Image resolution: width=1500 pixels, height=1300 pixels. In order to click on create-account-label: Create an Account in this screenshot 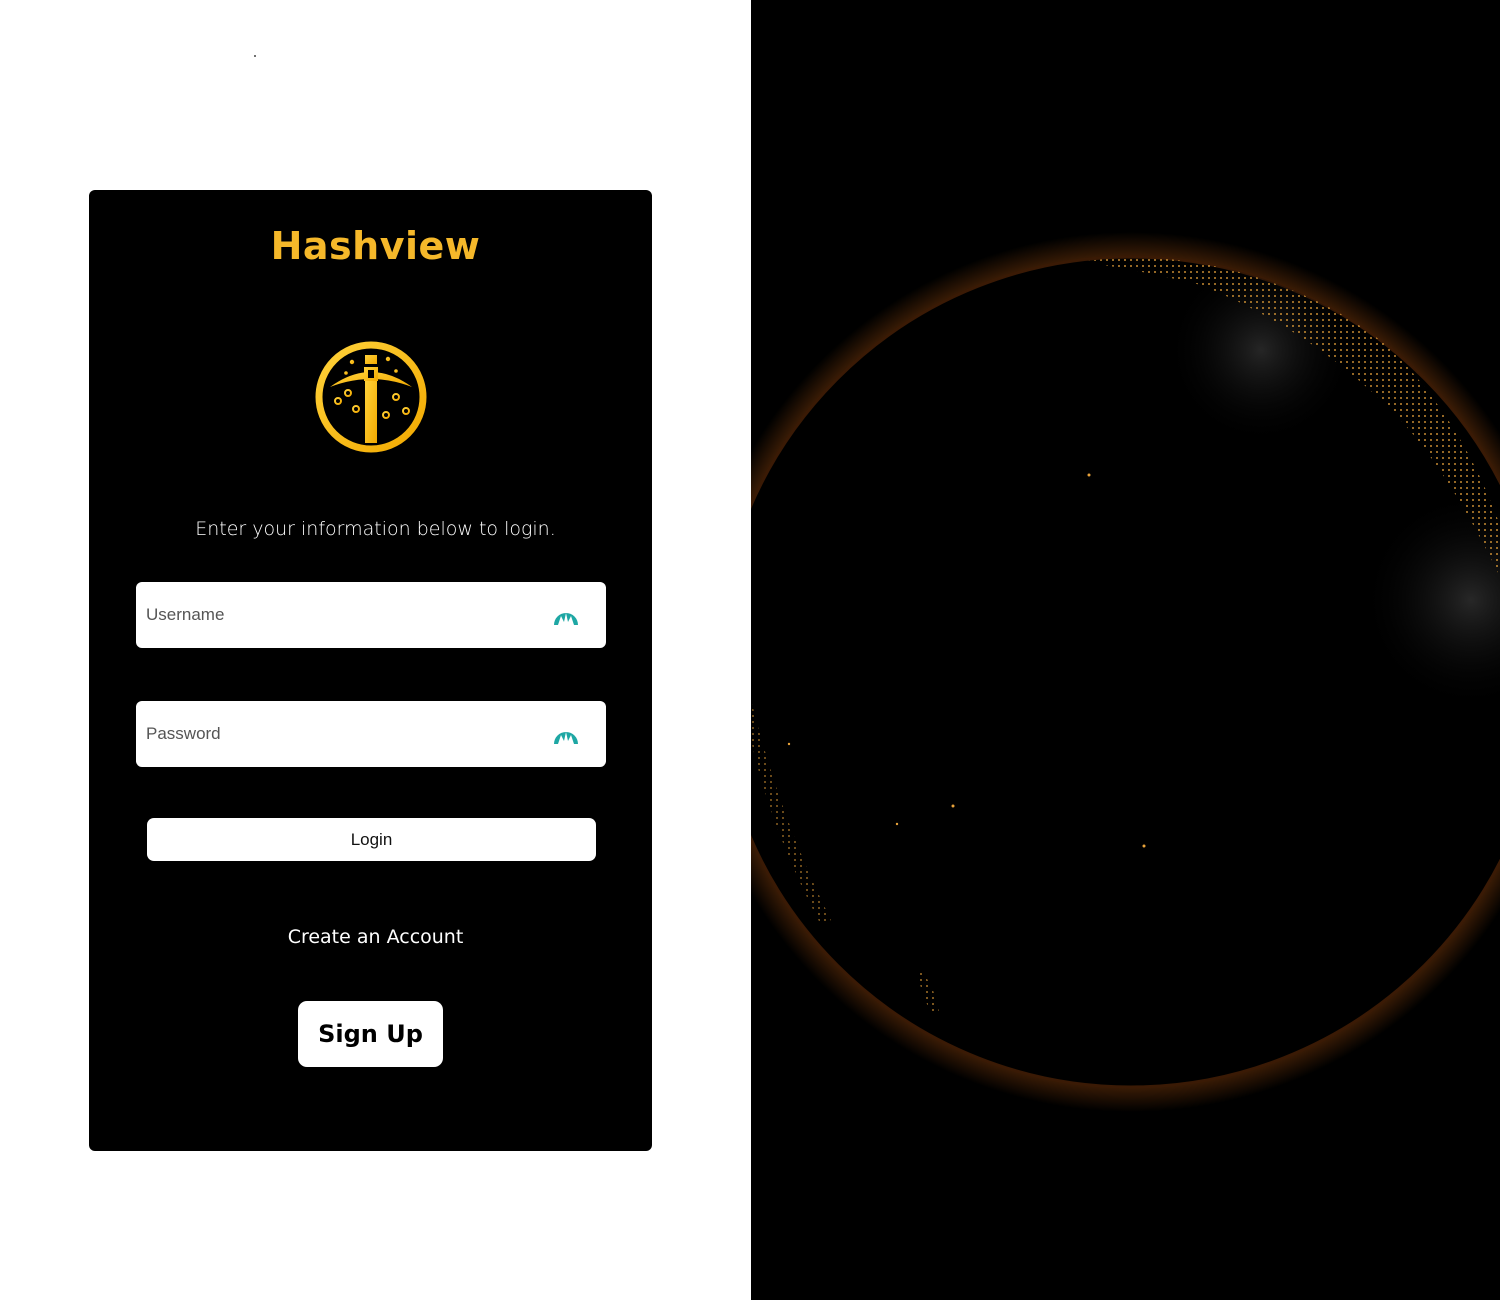, I will do `click(375, 937)`.